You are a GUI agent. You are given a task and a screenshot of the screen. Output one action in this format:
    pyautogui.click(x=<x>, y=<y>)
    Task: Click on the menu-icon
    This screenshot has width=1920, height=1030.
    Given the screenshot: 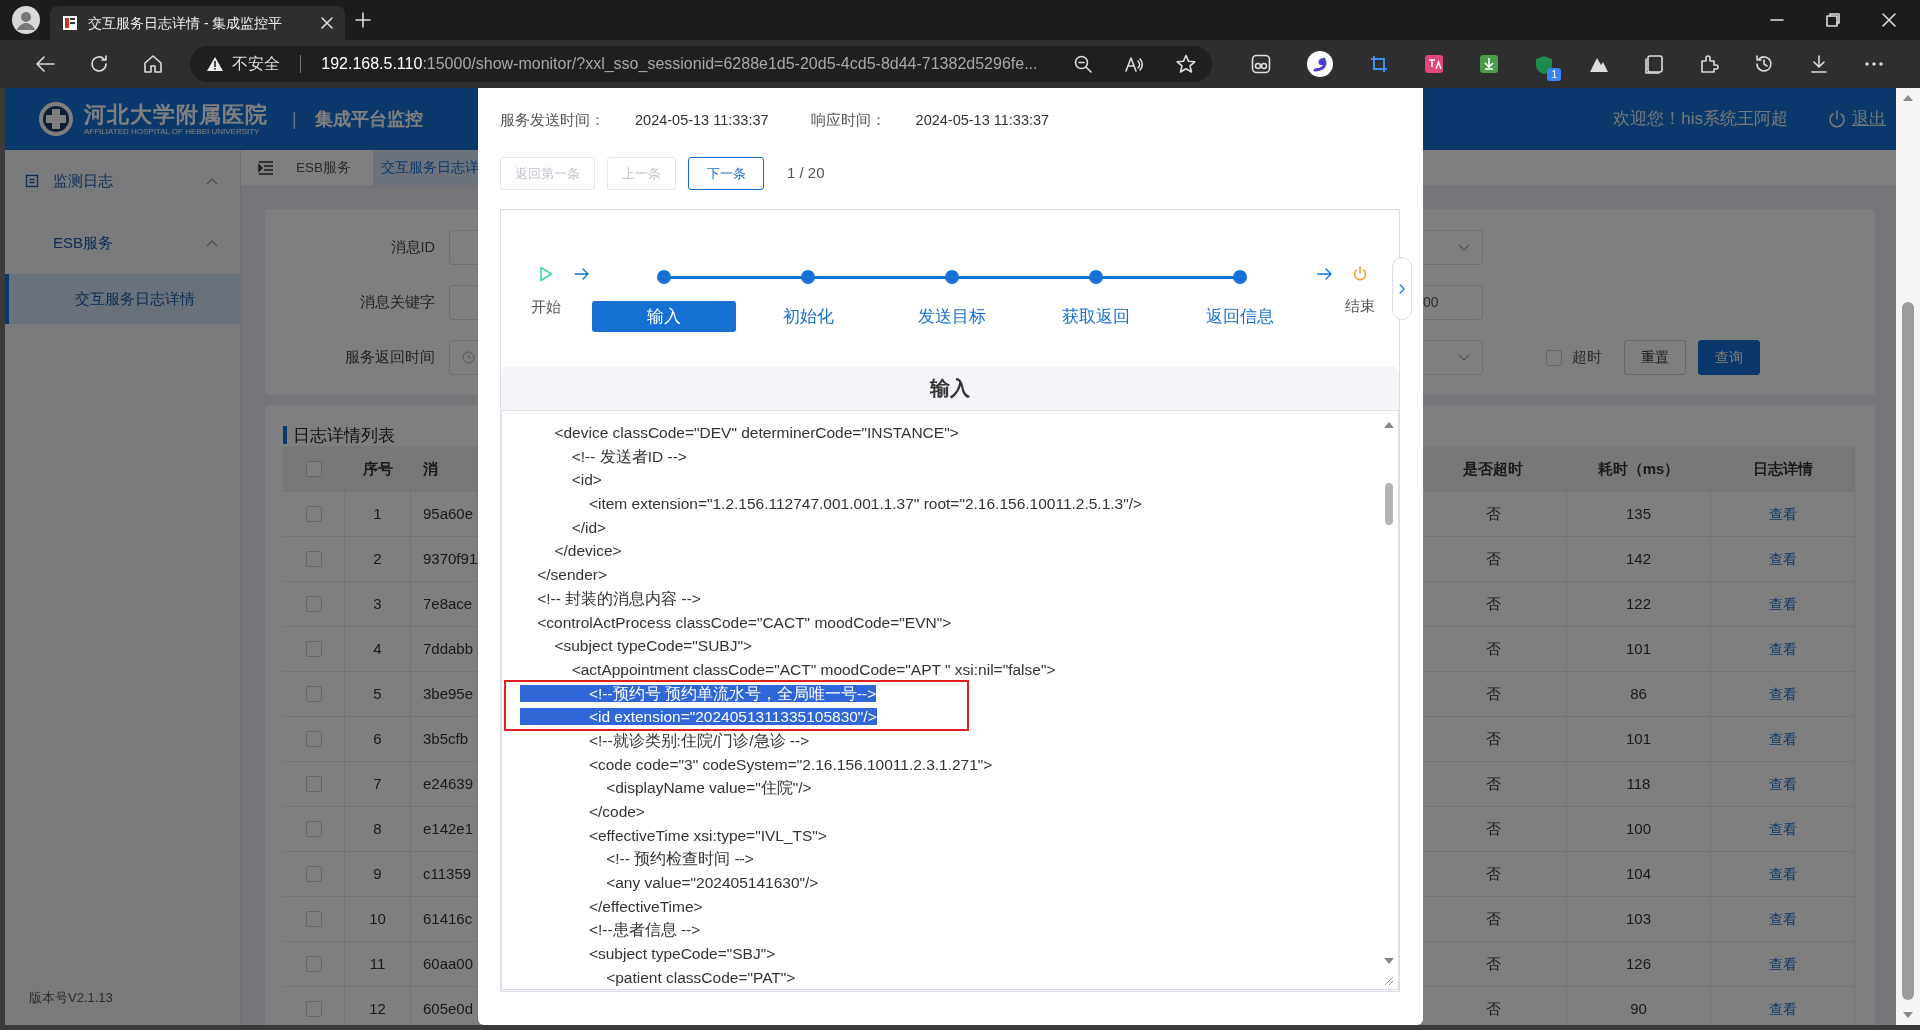 What is the action you would take?
    pyautogui.click(x=266, y=168)
    